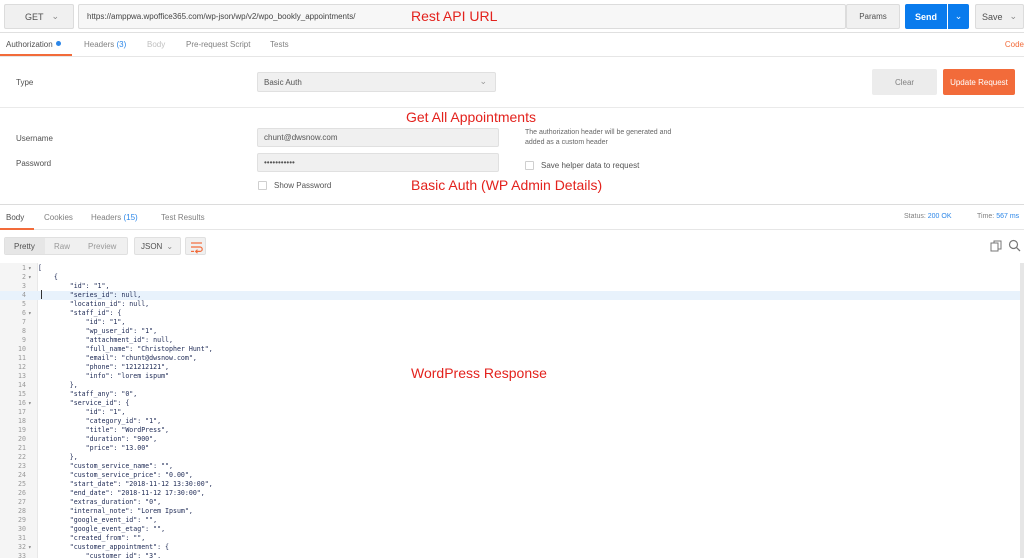  Describe the element at coordinates (22, 430) in the screenshot. I see `line-number: 19` at that location.